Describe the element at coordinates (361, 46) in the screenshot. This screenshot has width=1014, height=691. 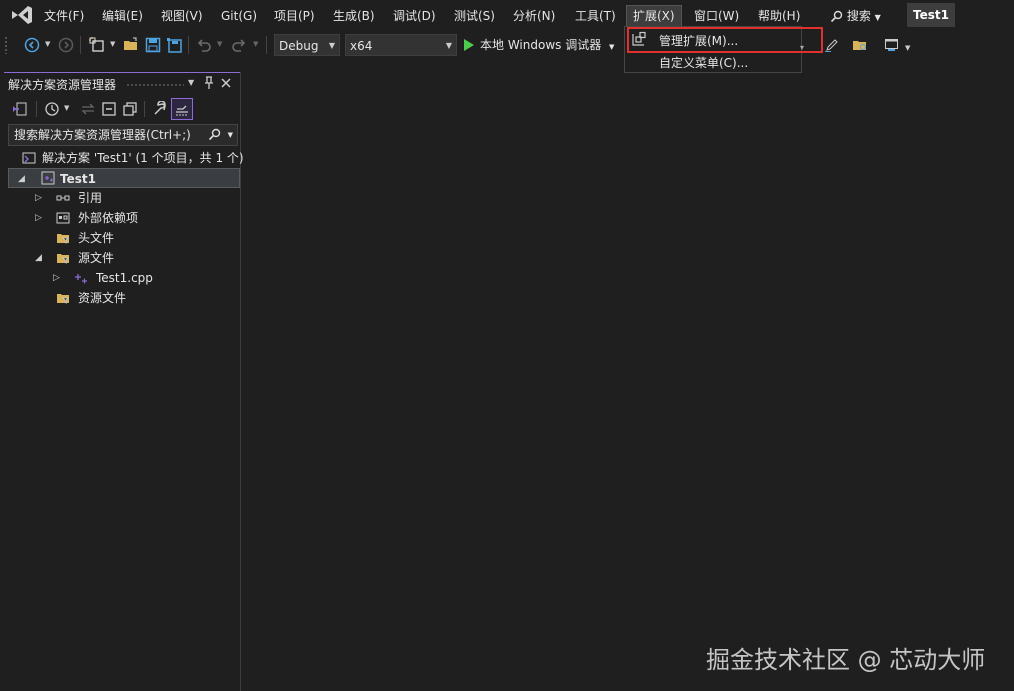
I see `platform-value: x64` at that location.